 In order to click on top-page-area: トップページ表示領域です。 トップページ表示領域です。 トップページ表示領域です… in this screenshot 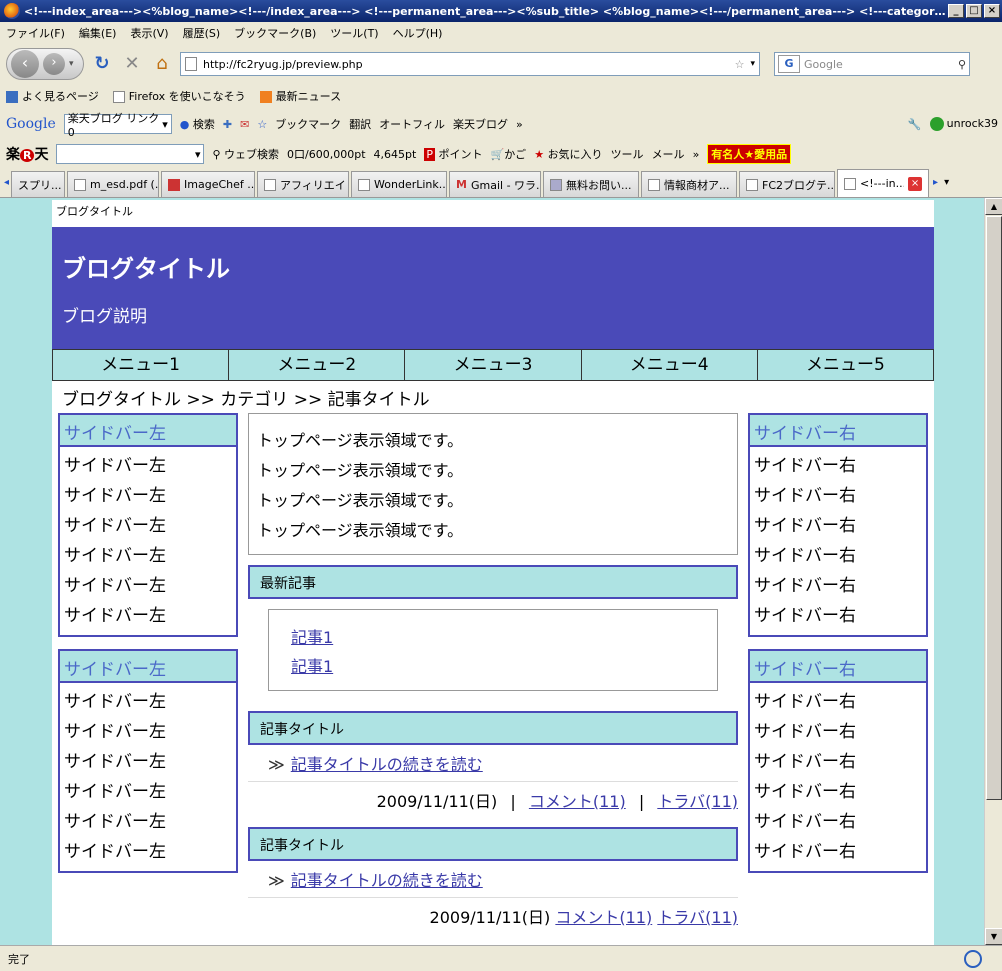, I will do `click(493, 484)`.